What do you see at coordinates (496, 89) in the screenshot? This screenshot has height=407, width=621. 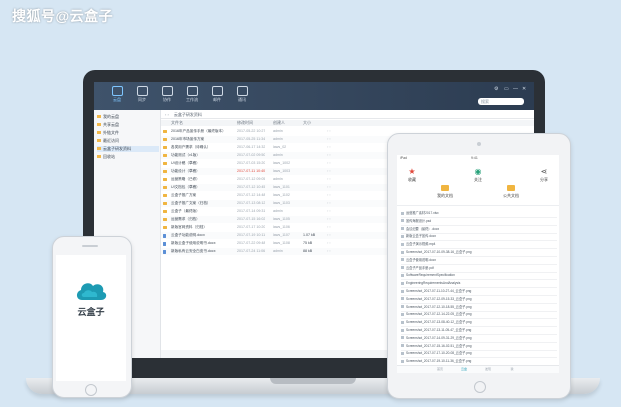 I see `settings-icon: ⚙` at bounding box center [496, 89].